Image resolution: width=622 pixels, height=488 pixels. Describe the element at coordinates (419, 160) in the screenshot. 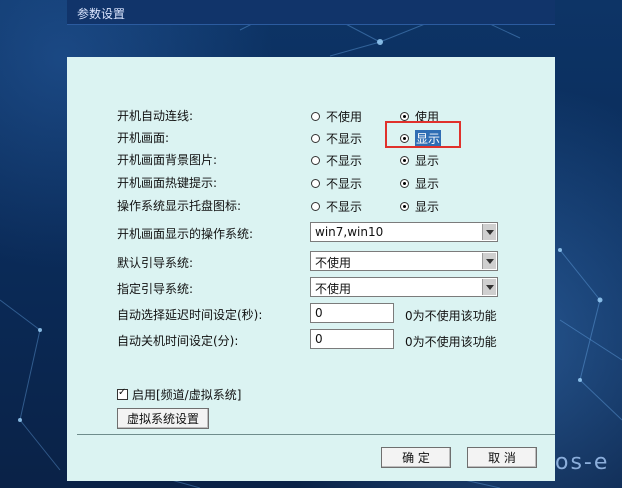

I see `boot-bg-on-radio: 显示` at that location.